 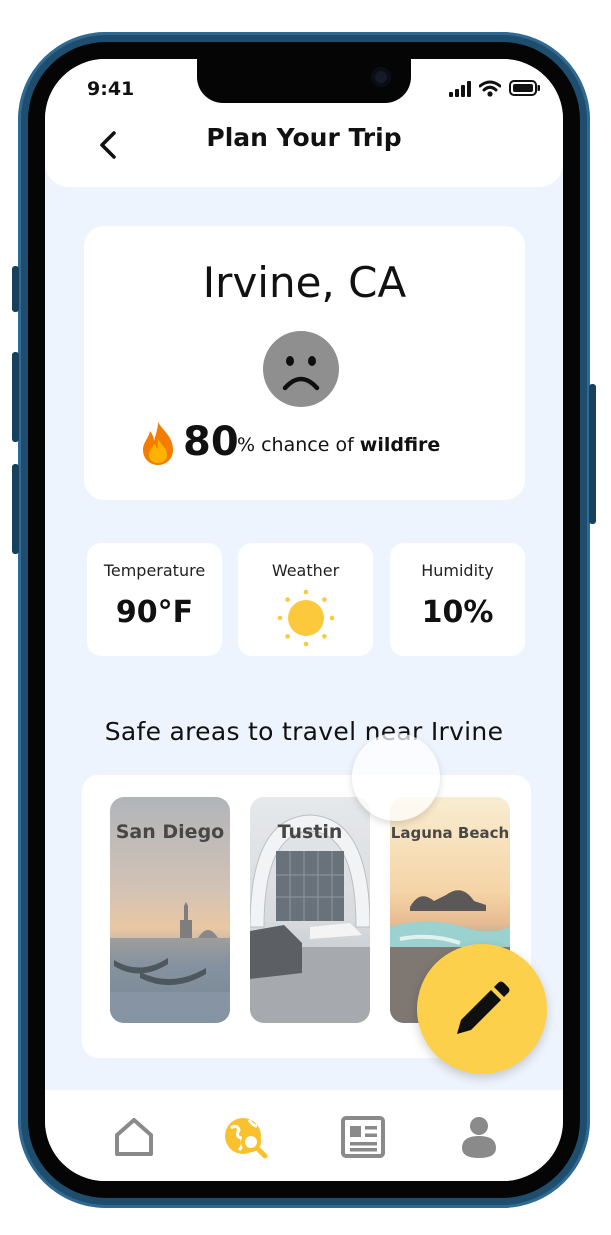 What do you see at coordinates (15, 289) in the screenshot?
I see `mute-switch` at bounding box center [15, 289].